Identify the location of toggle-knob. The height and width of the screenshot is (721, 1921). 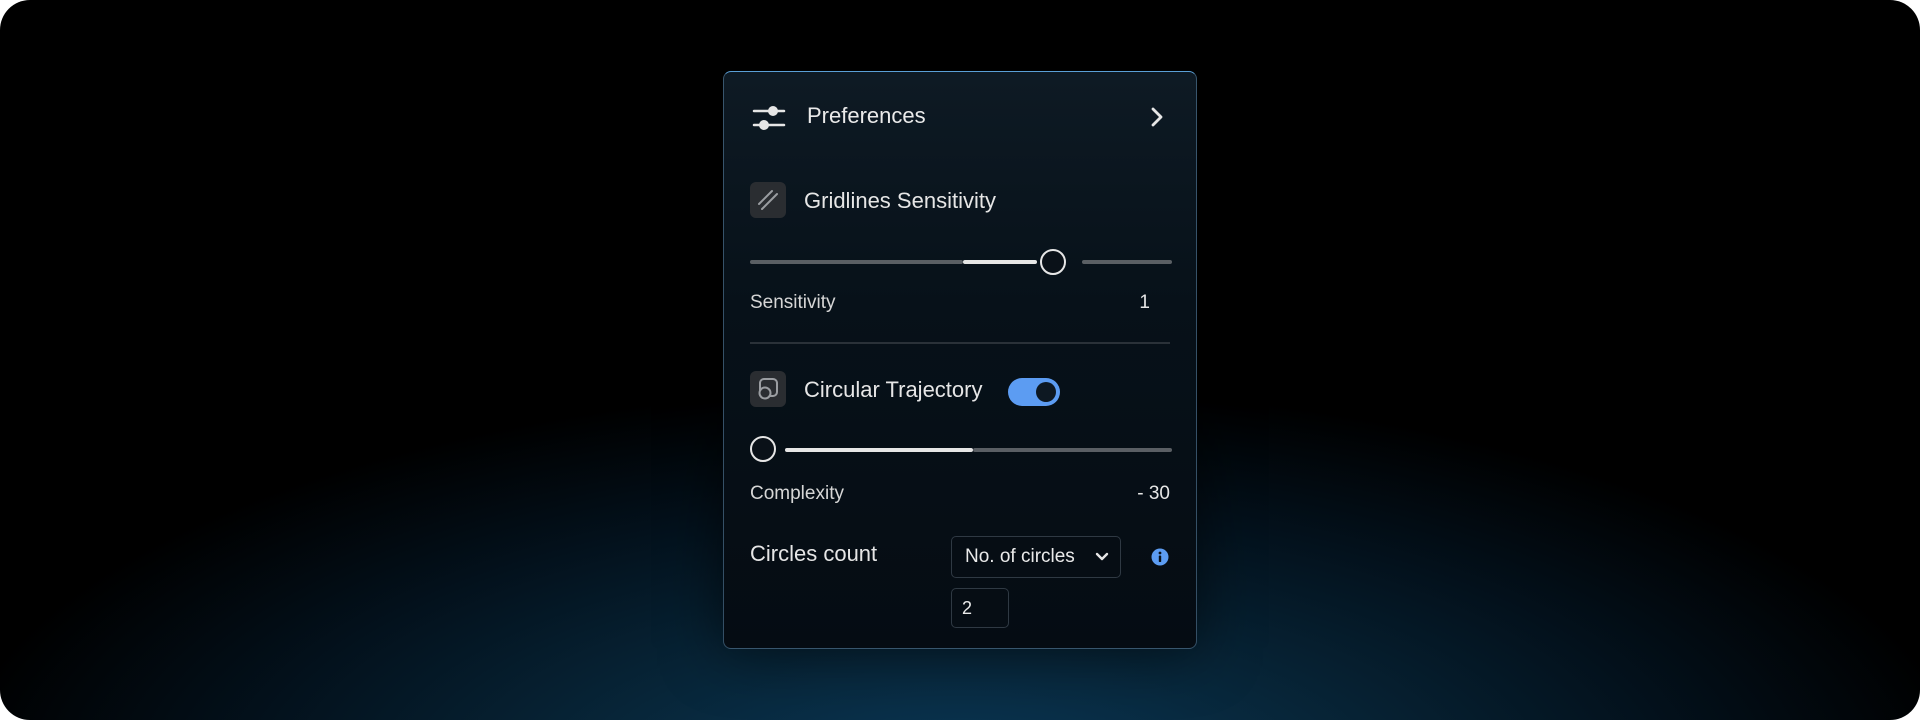
(1046, 392).